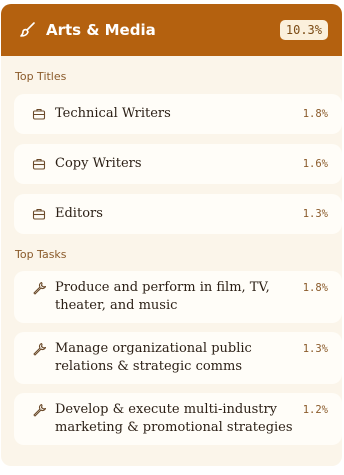  I want to click on category-header: Arts & Media 10.3%, so click(171, 30).